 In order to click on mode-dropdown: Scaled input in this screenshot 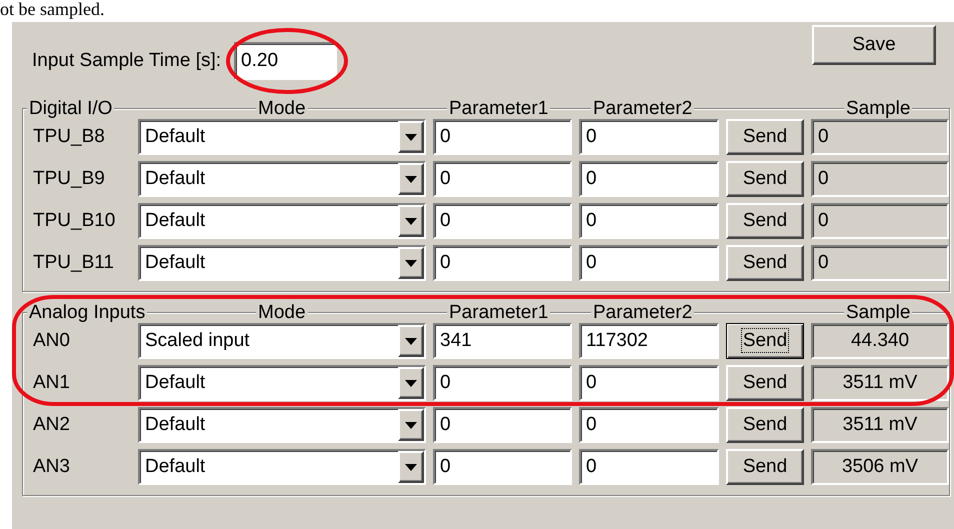, I will do `click(282, 341)`.